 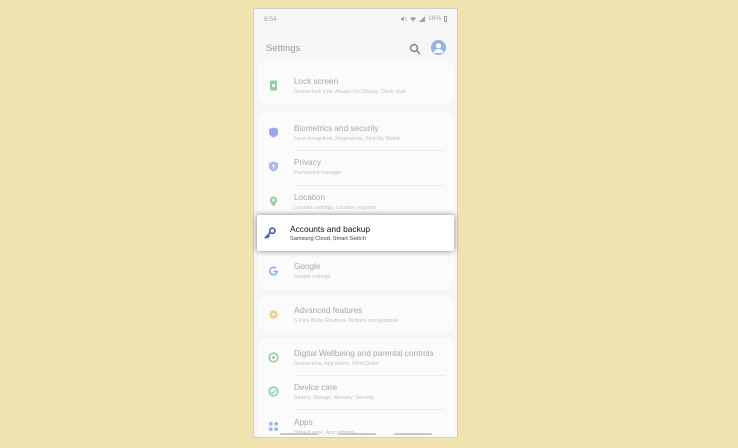 I want to click on settings-item-subtitle: Location settings, Location requests, so click(x=335, y=208).